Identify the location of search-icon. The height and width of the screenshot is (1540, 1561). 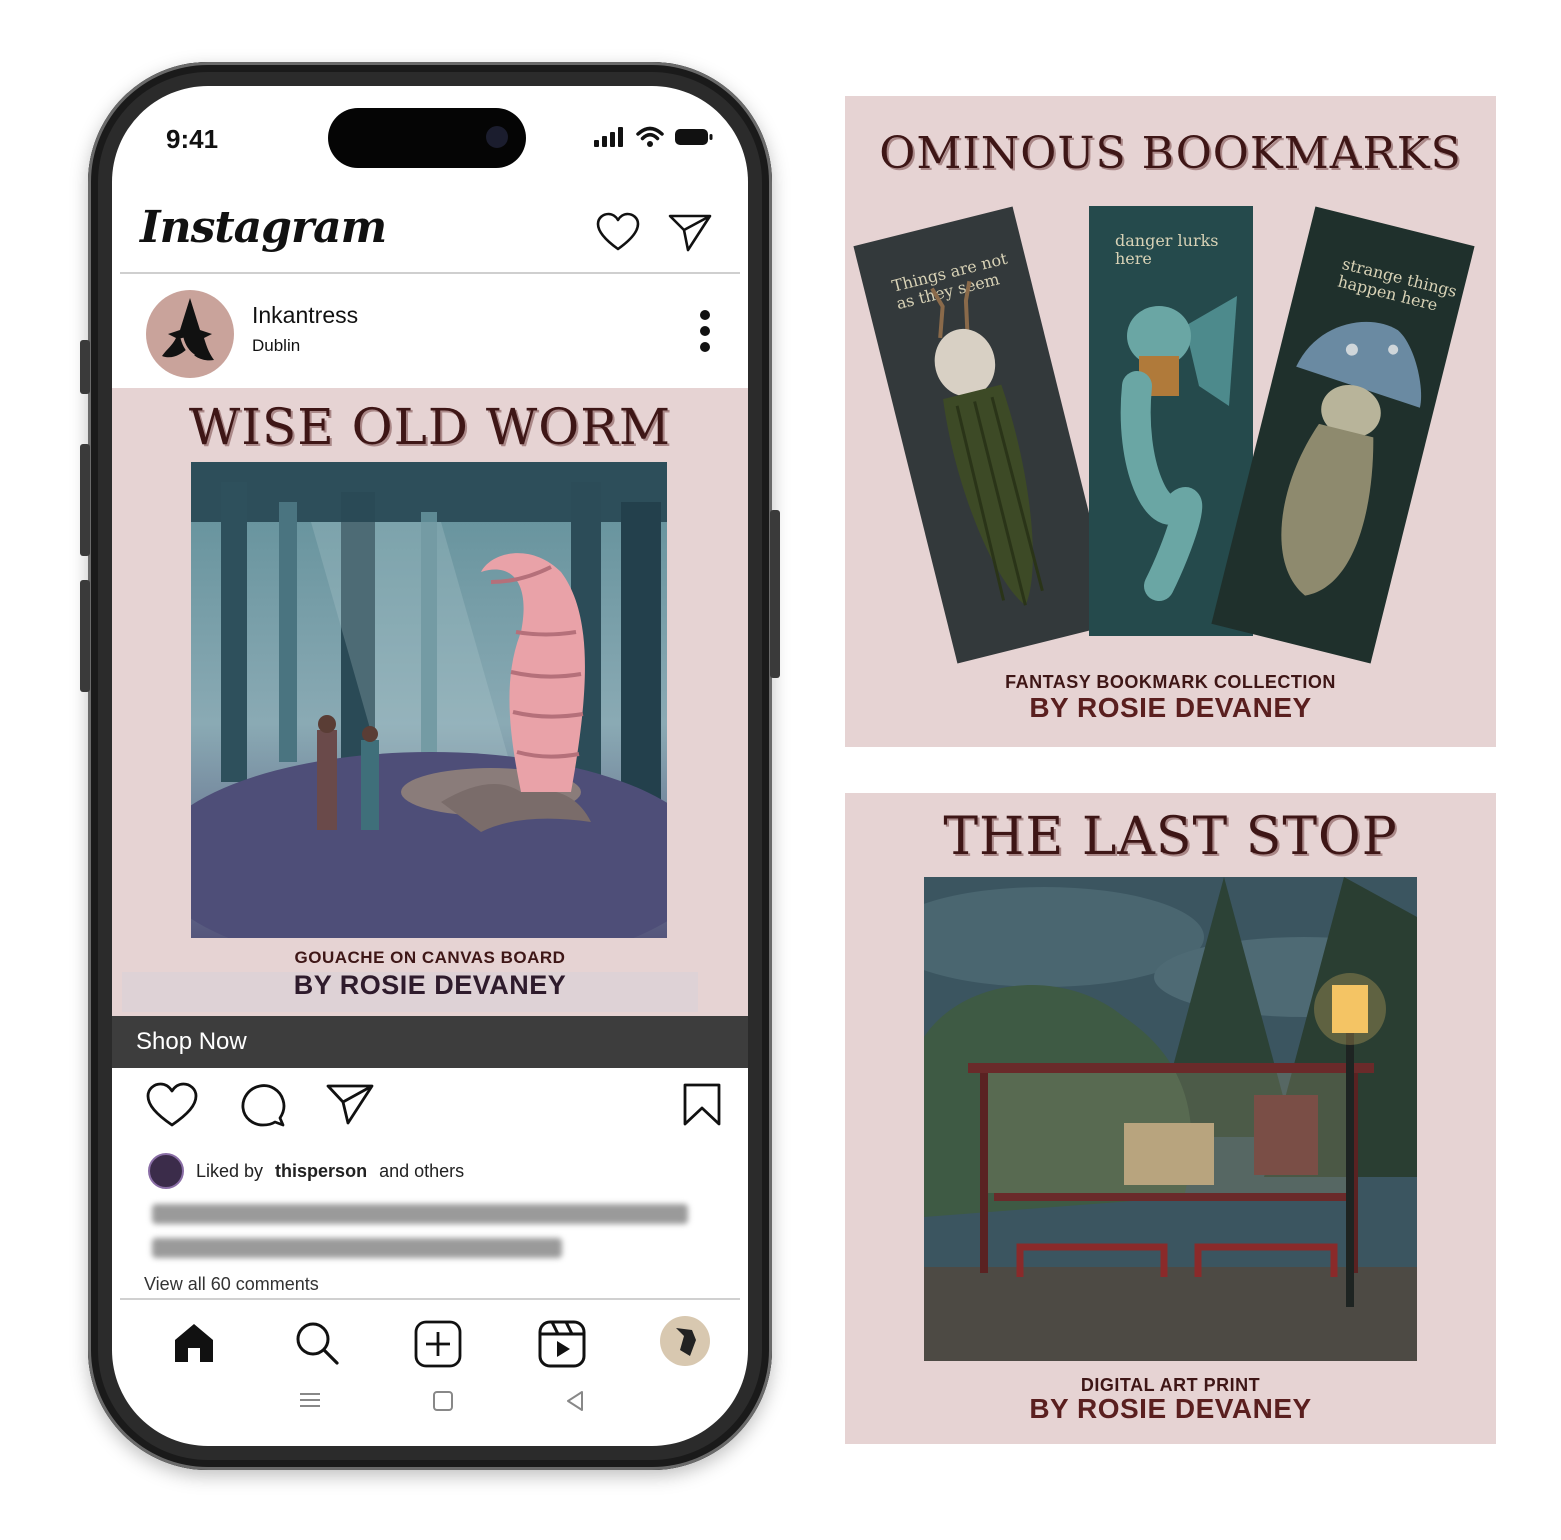
(317, 1343).